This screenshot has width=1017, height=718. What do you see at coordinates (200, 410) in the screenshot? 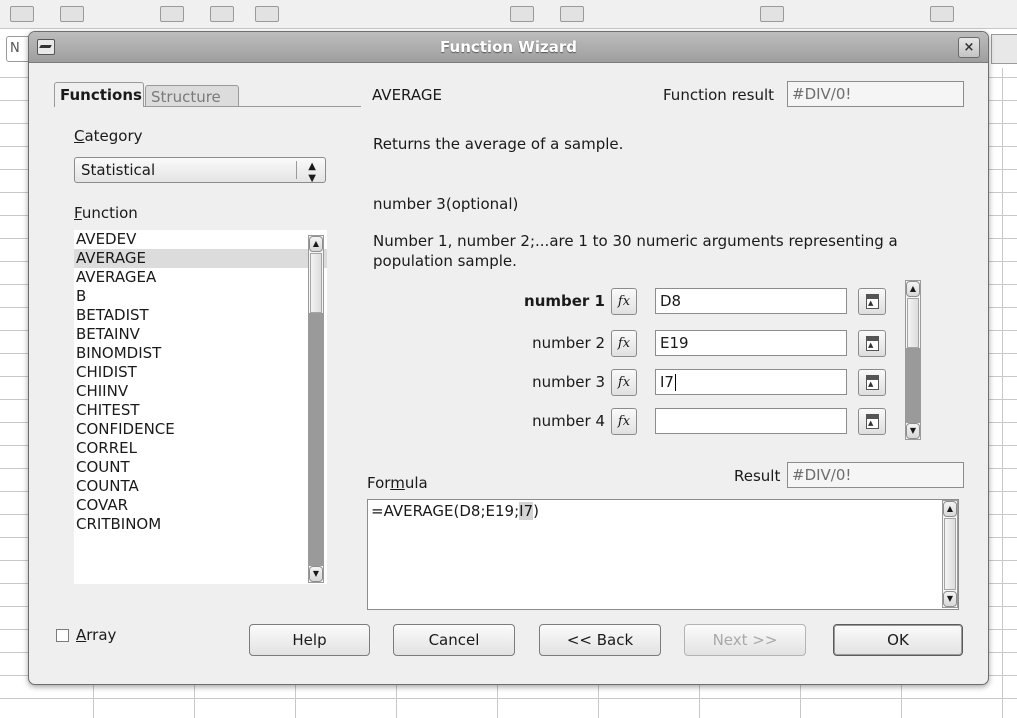
I see `list-item: CHITEST` at bounding box center [200, 410].